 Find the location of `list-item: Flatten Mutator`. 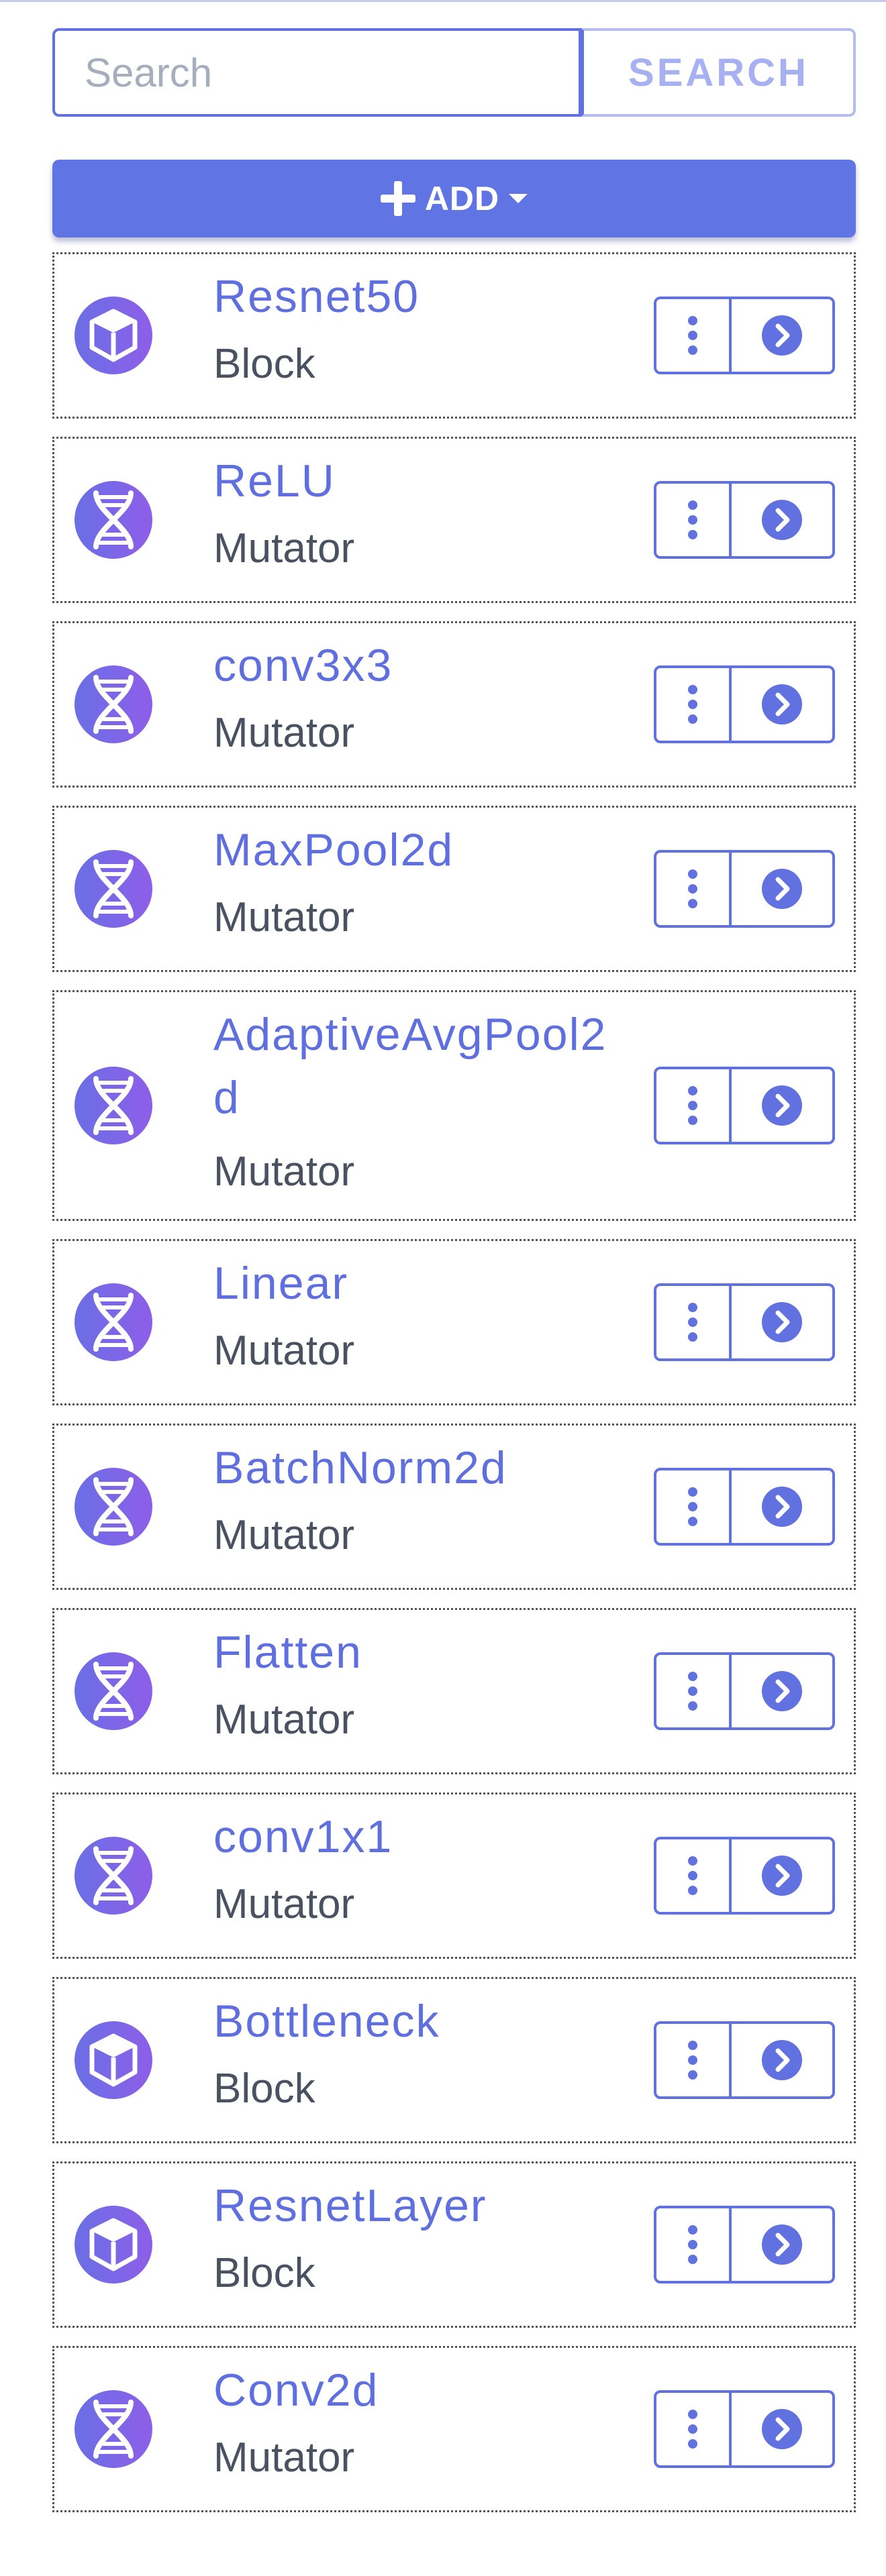

list-item: Flatten Mutator is located at coordinates (454, 1691).